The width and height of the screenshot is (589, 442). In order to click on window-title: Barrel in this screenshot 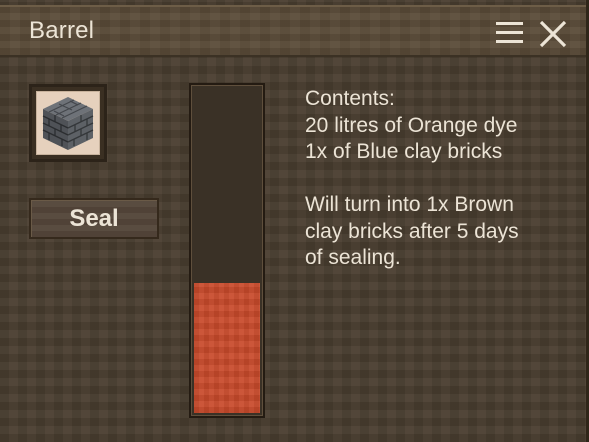, I will do `click(62, 30)`.